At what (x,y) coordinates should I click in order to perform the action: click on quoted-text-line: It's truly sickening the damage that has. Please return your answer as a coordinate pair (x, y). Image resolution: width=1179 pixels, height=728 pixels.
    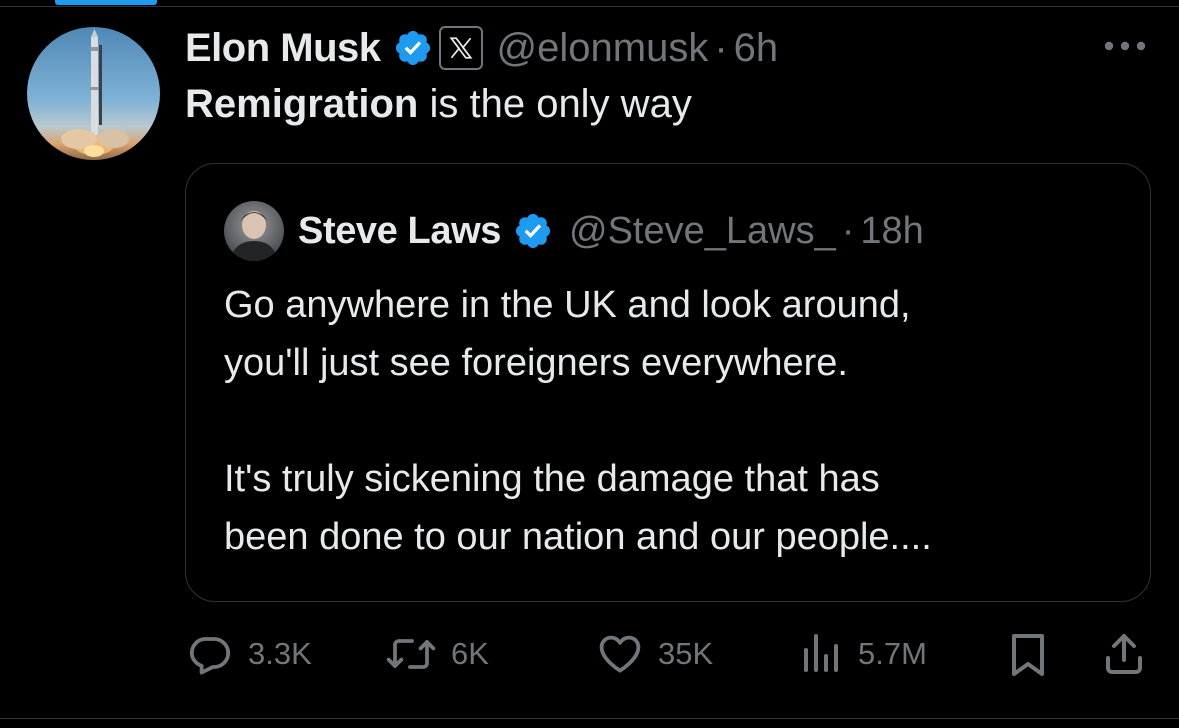
    Looking at the image, I should click on (552, 479).